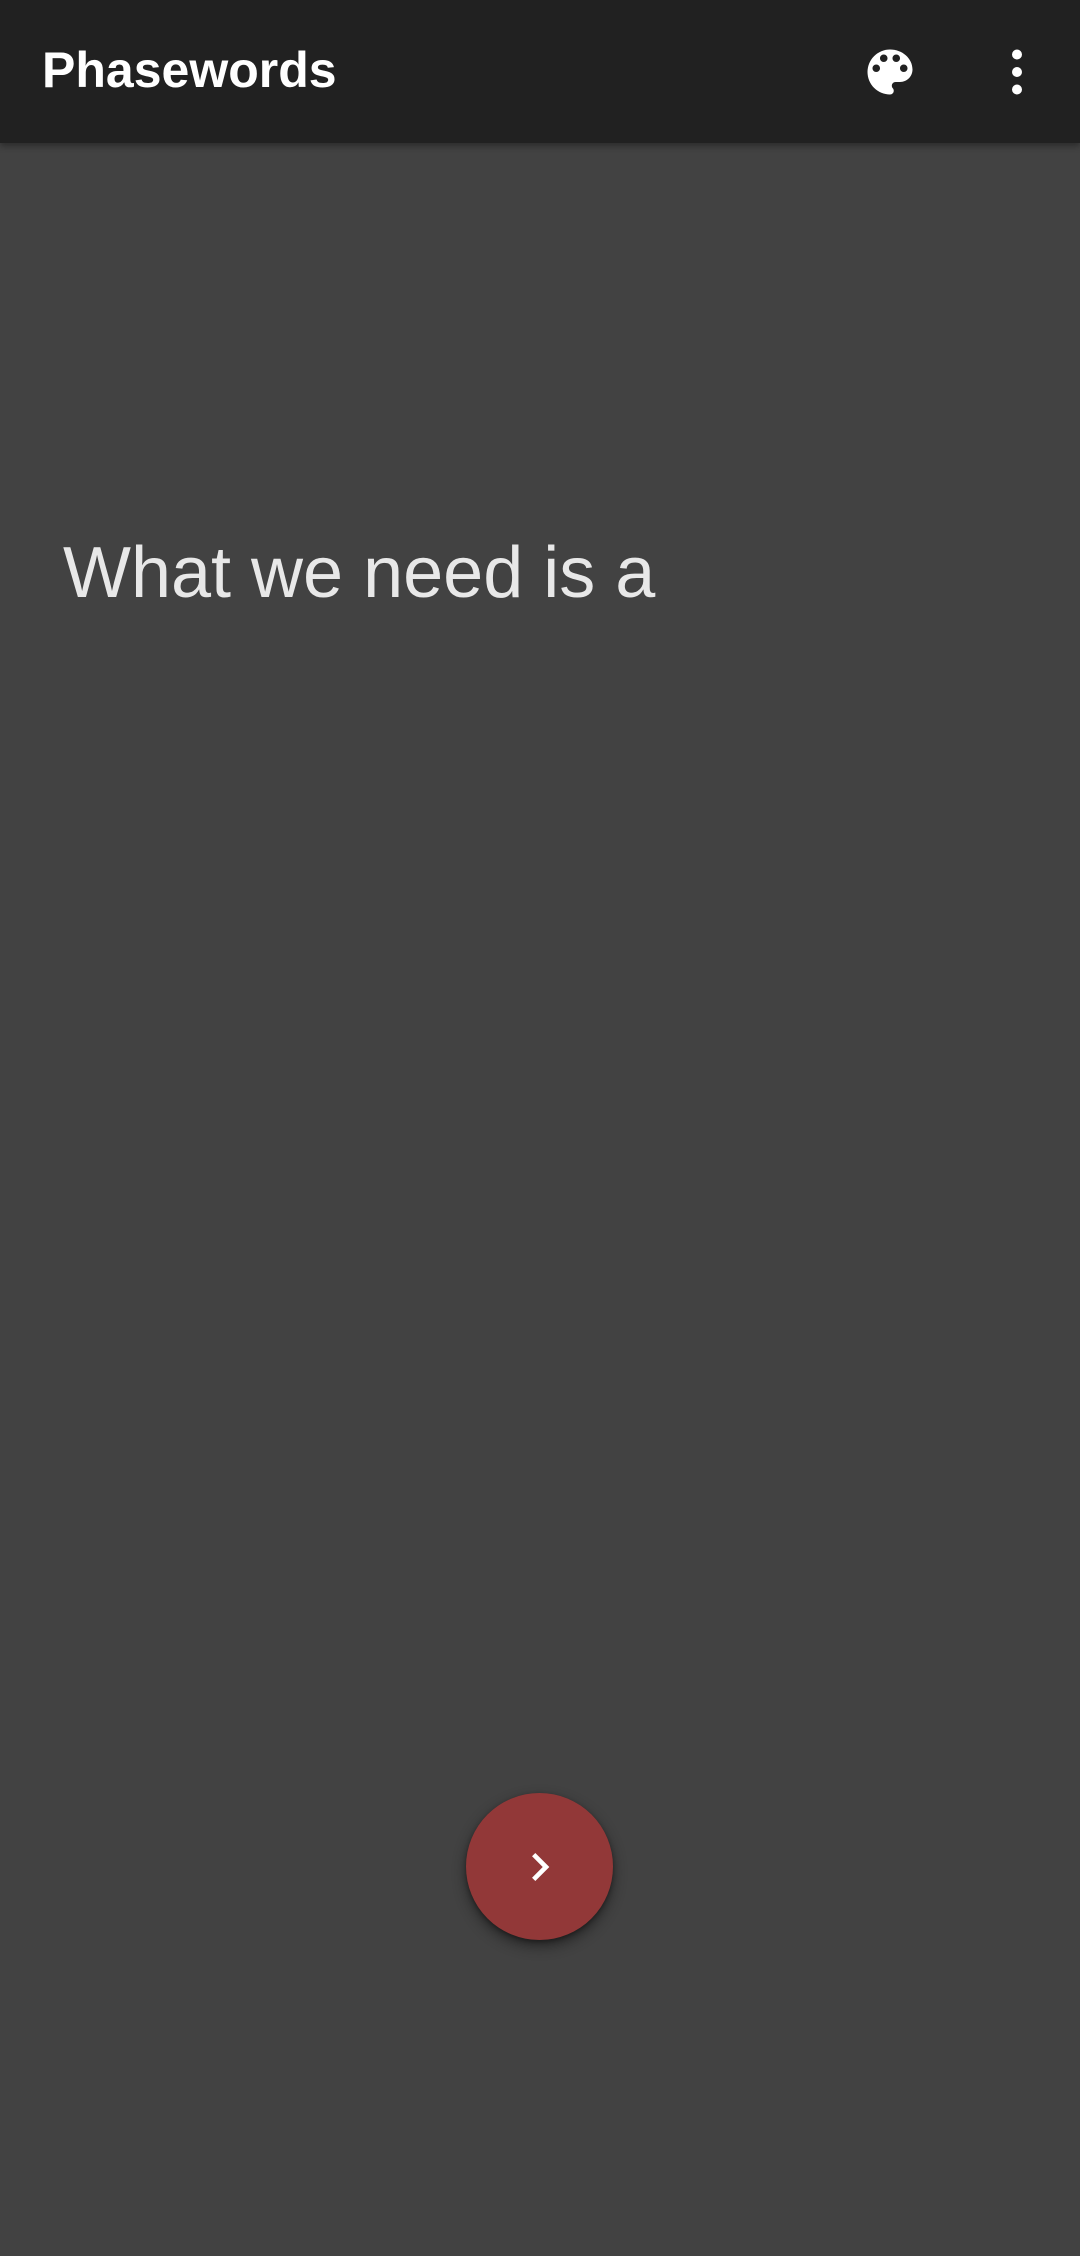 The image size is (1080, 2256). I want to click on overflow-menu-button, so click(1017, 72).